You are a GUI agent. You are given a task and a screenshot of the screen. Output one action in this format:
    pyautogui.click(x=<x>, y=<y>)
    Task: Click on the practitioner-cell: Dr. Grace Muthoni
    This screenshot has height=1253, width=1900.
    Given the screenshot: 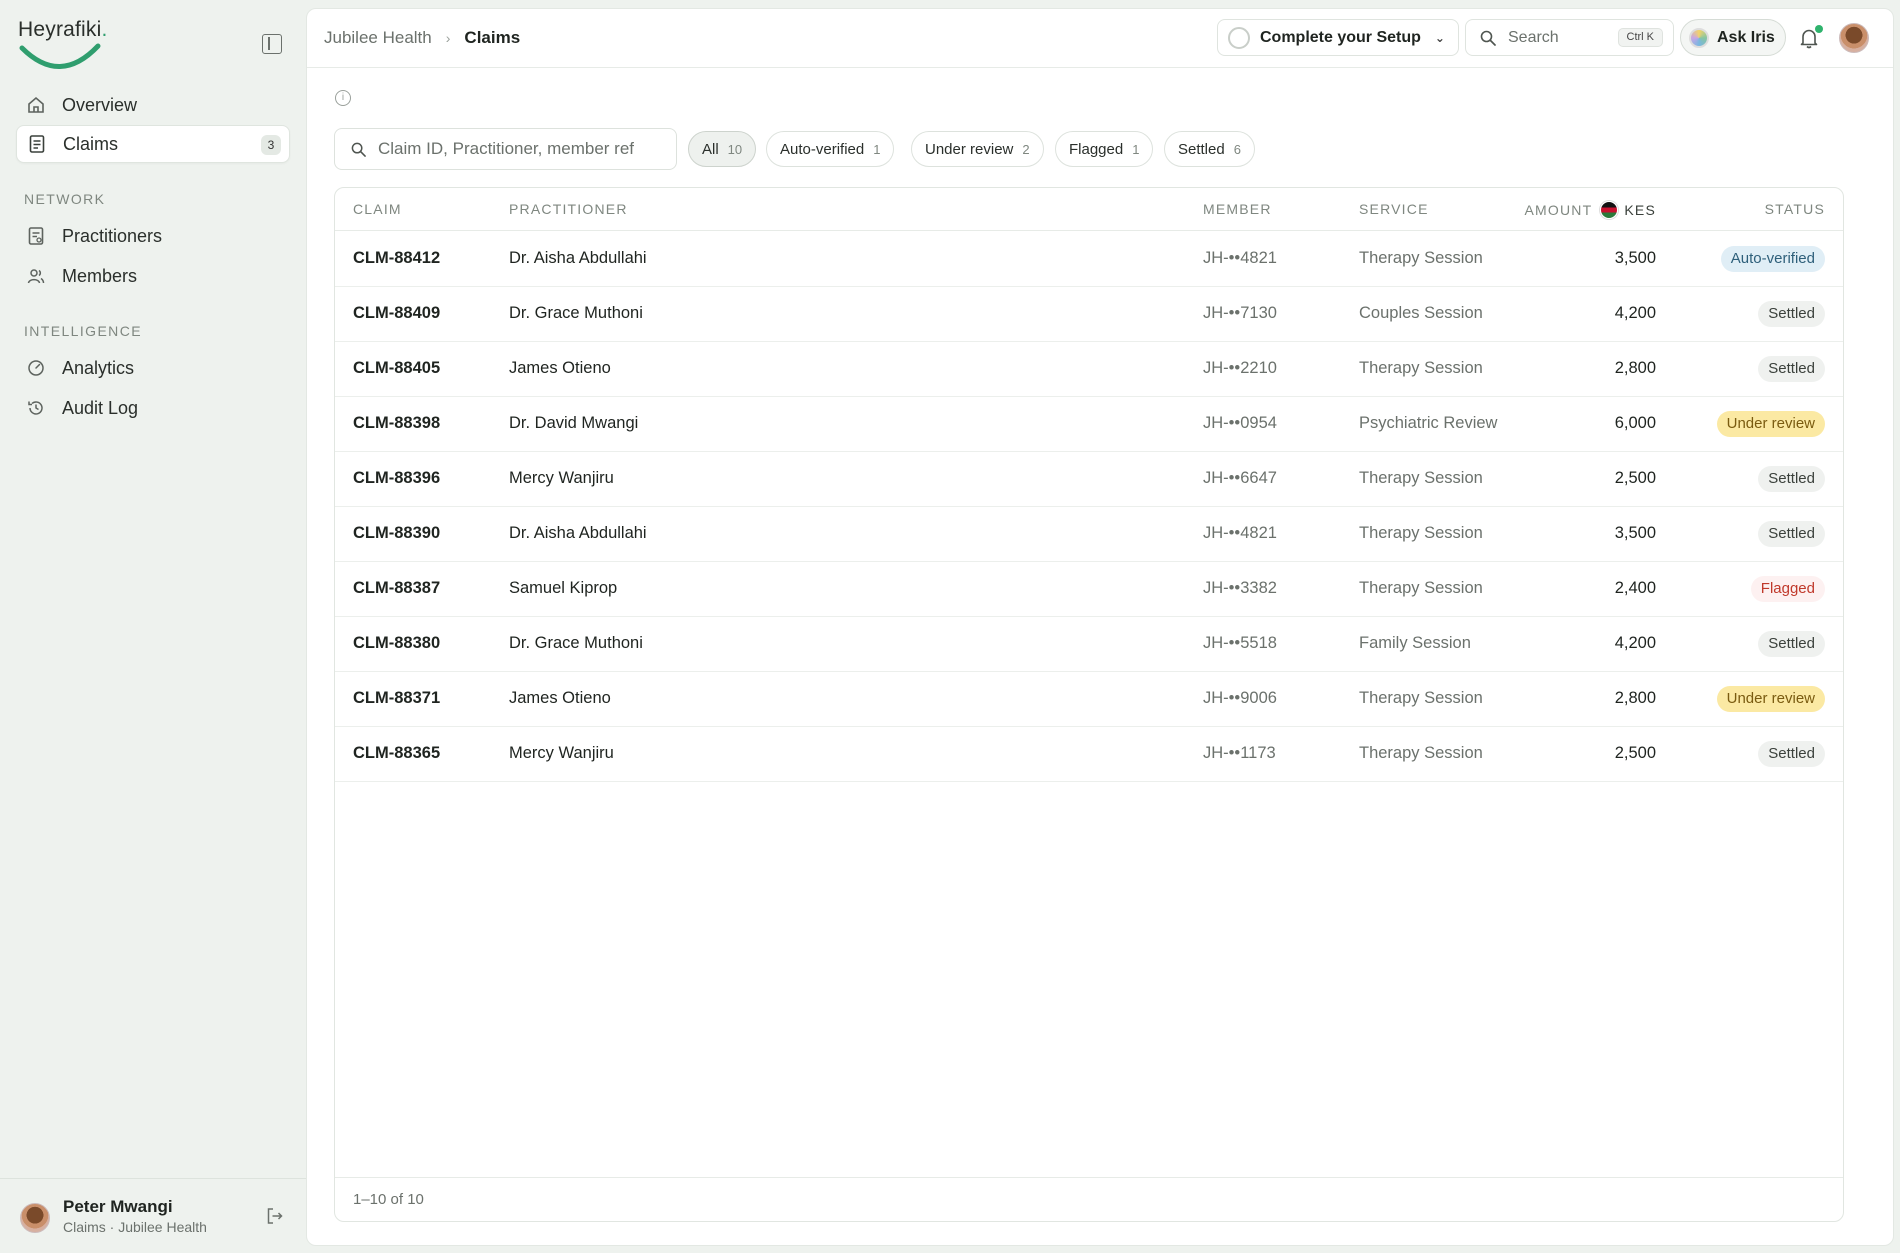 What is the action you would take?
    pyautogui.click(x=576, y=643)
    